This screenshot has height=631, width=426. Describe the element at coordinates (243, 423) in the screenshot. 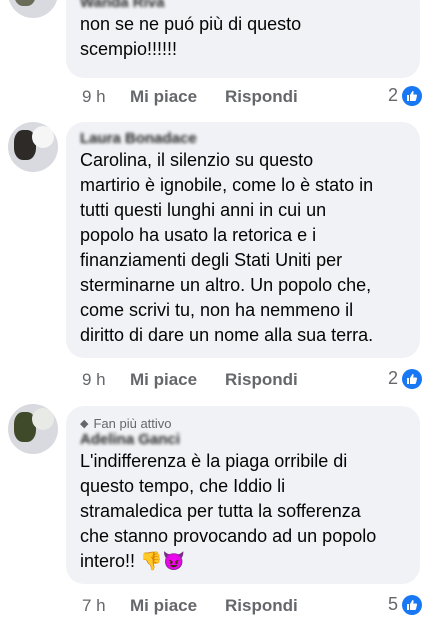

I see `top-fan-badge: ◆ Fan più attivo` at that location.